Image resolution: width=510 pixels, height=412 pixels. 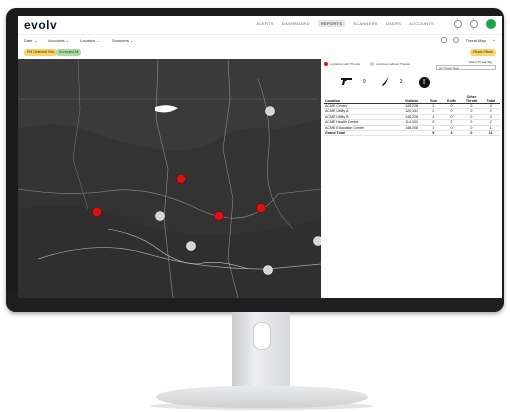 What do you see at coordinates (347, 82) in the screenshot?
I see `gun-icon` at bounding box center [347, 82].